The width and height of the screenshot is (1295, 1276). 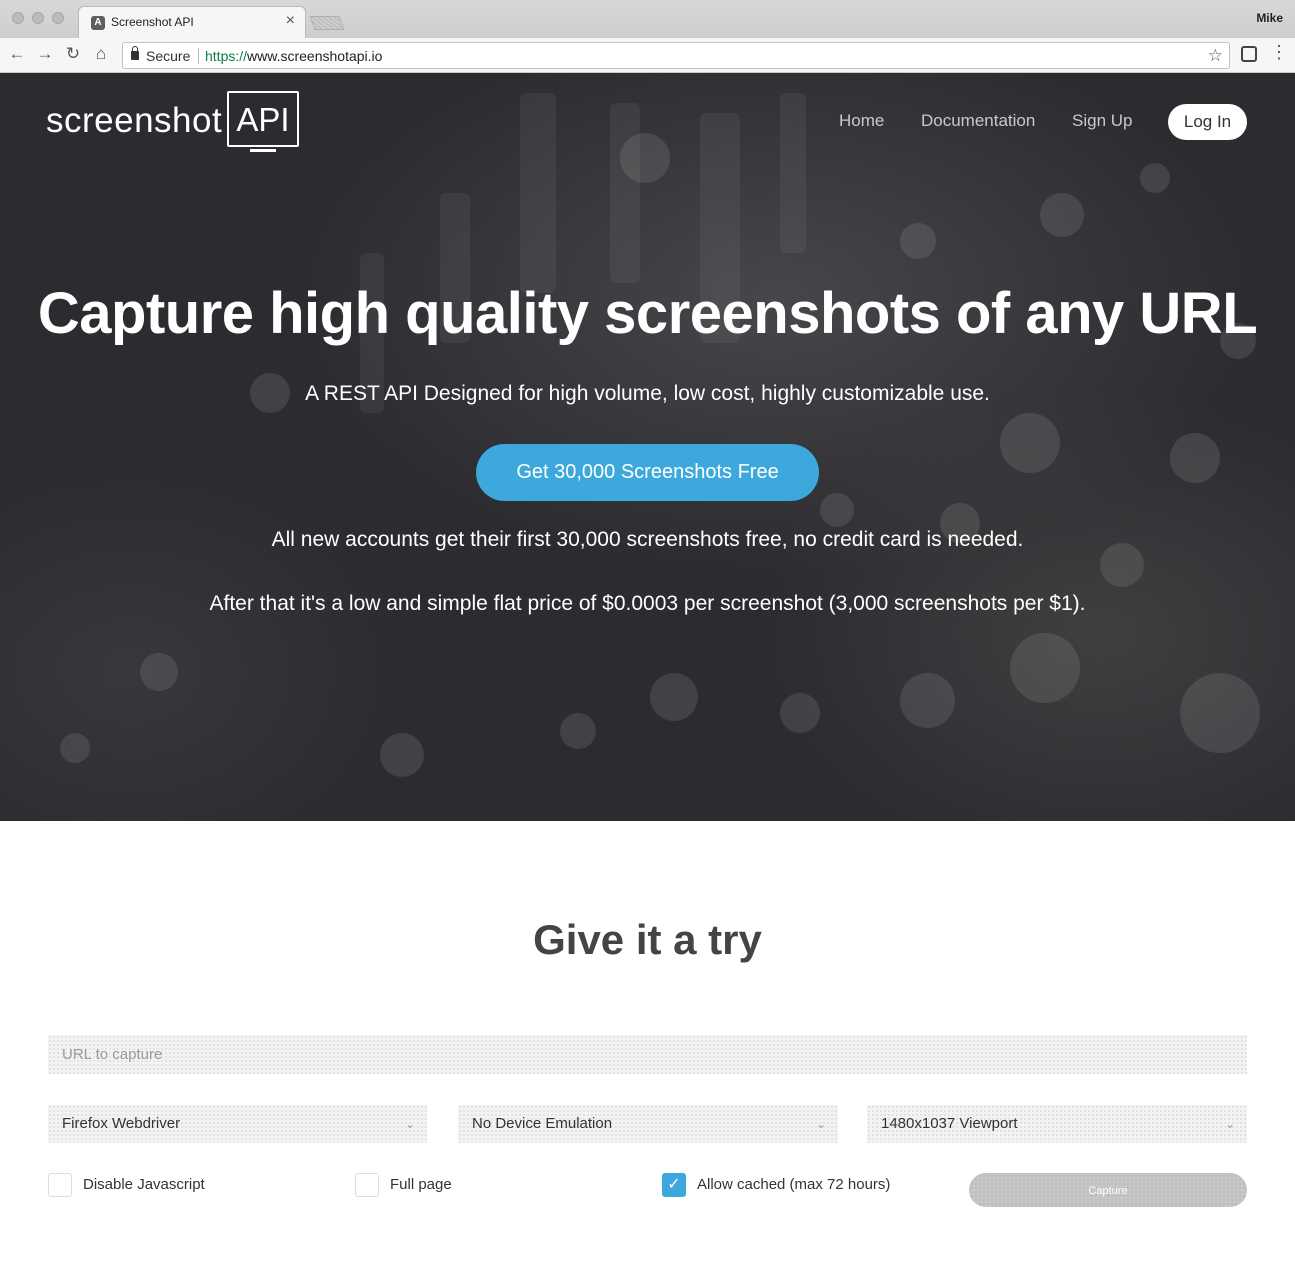 I want to click on full-page-label: Full page, so click(x=421, y=1184).